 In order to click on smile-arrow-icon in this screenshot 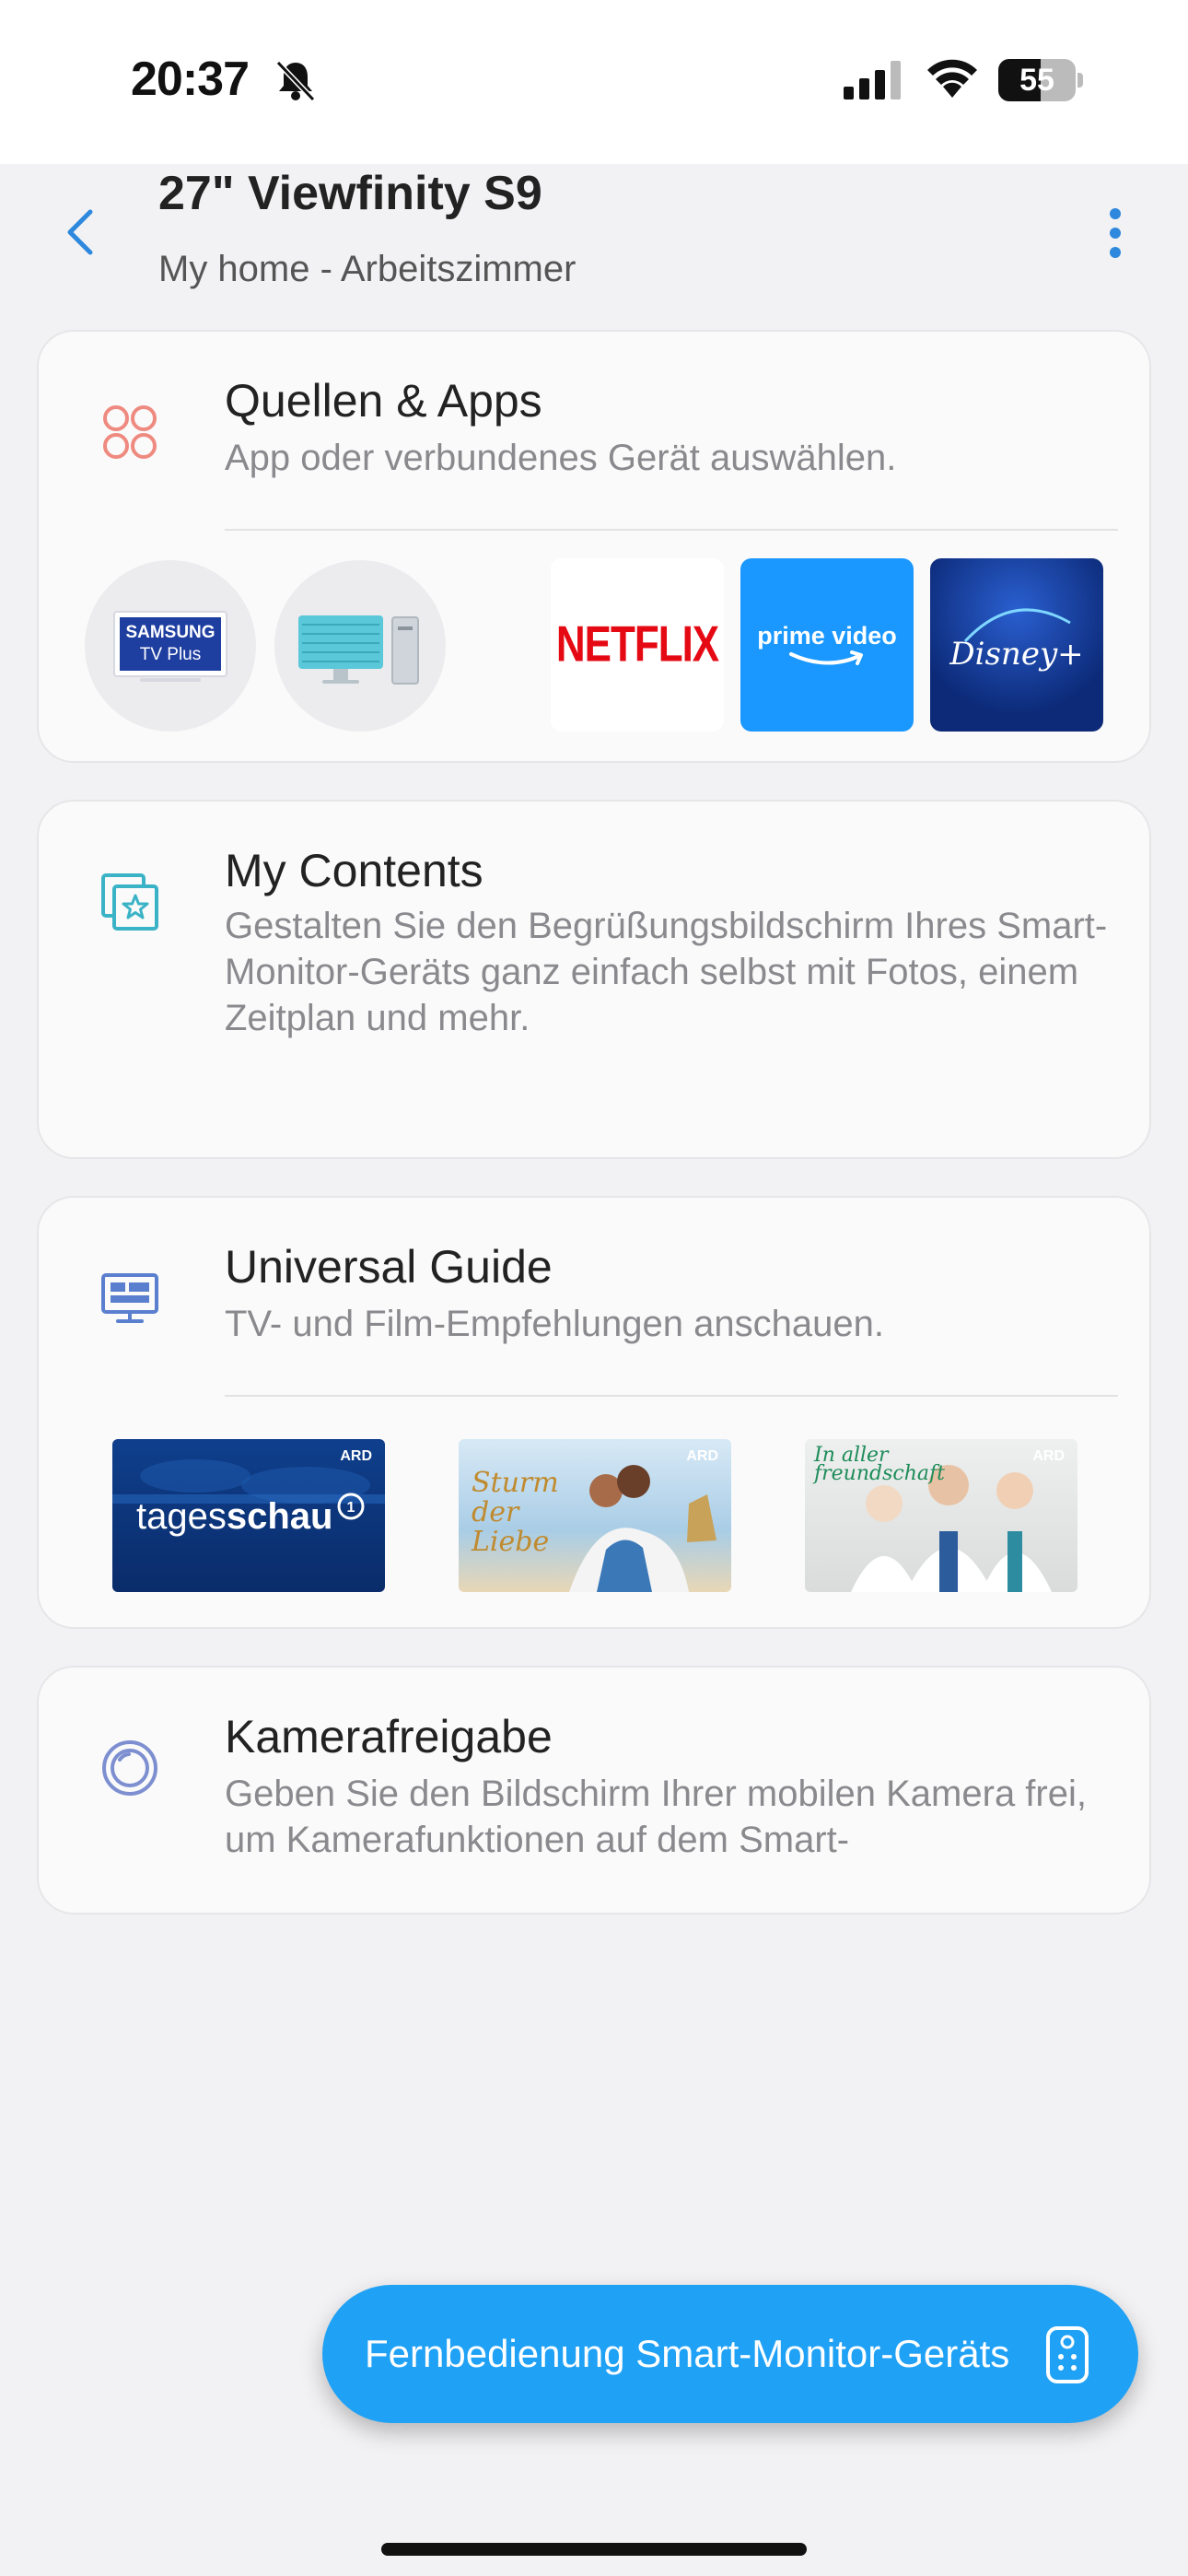, I will do `click(826, 657)`.